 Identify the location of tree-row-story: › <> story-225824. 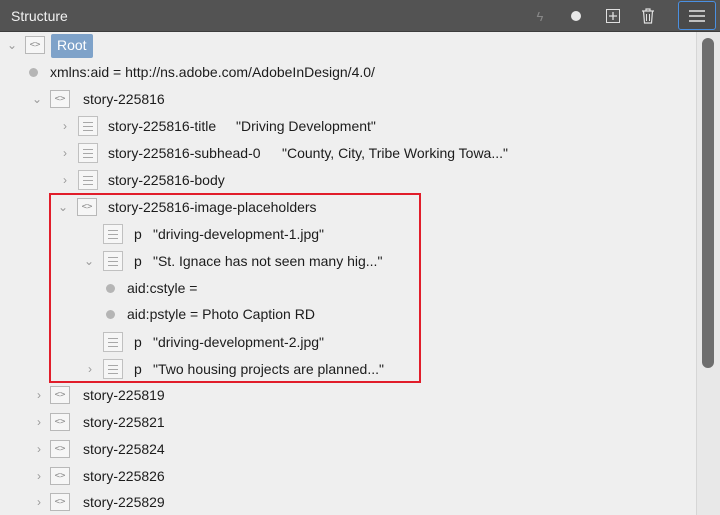
(348, 450).